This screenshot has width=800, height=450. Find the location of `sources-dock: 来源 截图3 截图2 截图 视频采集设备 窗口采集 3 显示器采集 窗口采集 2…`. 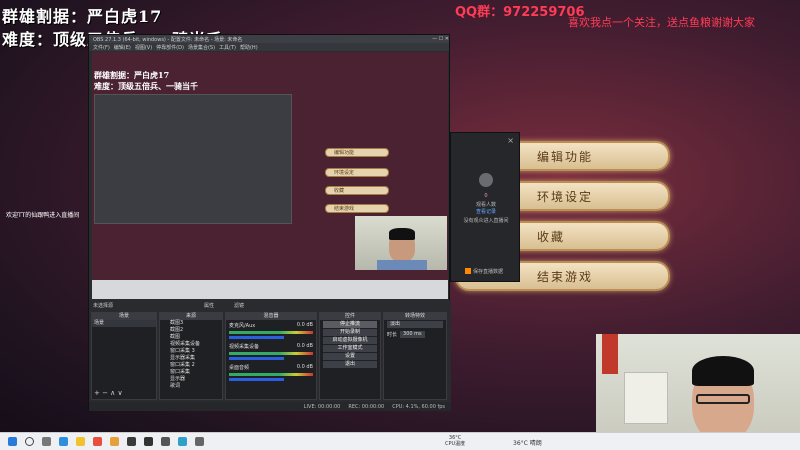

sources-dock: 来源 截图3 截图2 截图 视频采集设备 窗口采集 3 显示器采集 窗口采集 2… is located at coordinates (191, 356).